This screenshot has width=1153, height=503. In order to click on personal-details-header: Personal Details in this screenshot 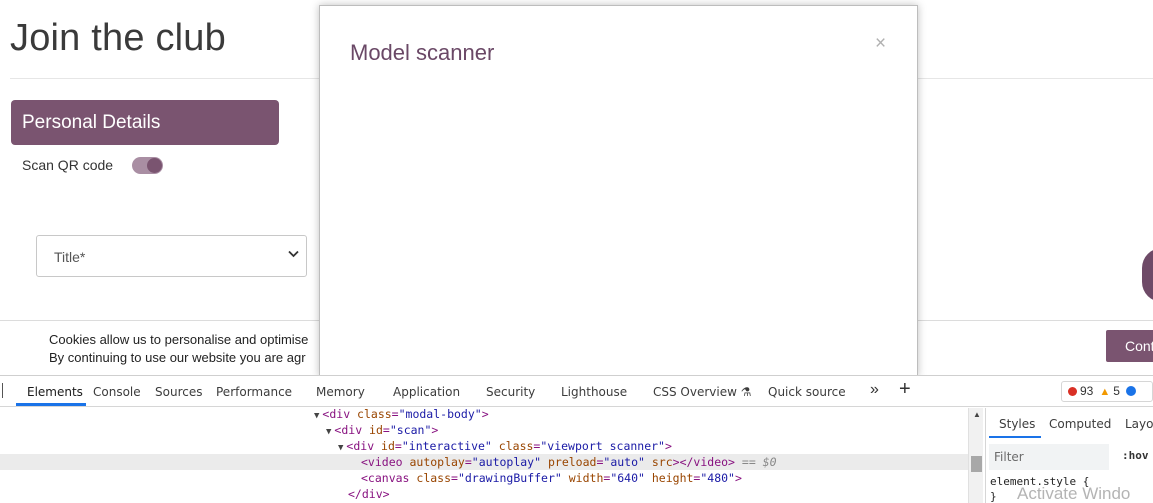, I will do `click(145, 122)`.